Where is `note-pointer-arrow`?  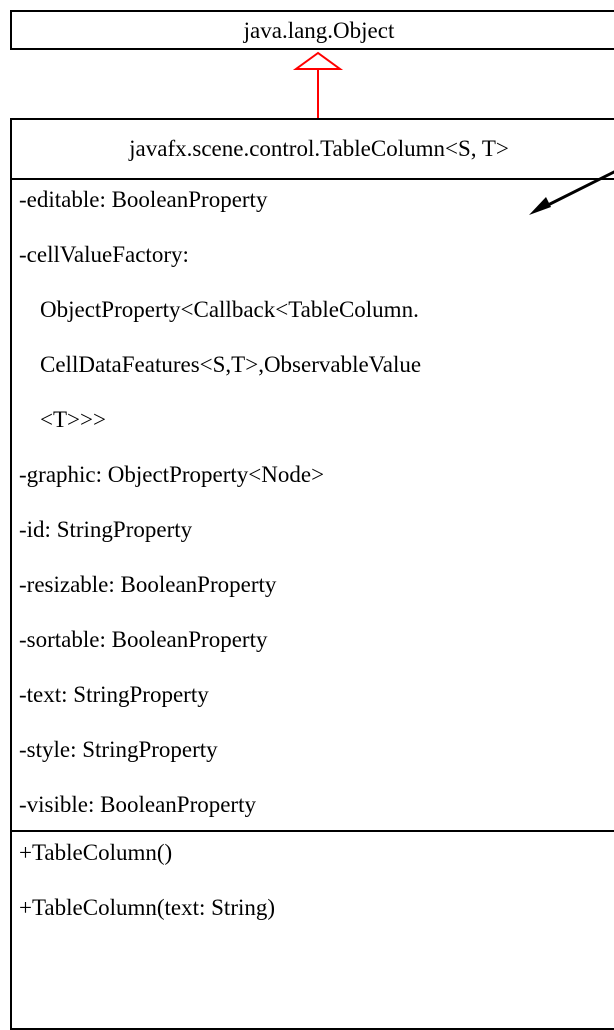
note-pointer-arrow is located at coordinates (571, 192).